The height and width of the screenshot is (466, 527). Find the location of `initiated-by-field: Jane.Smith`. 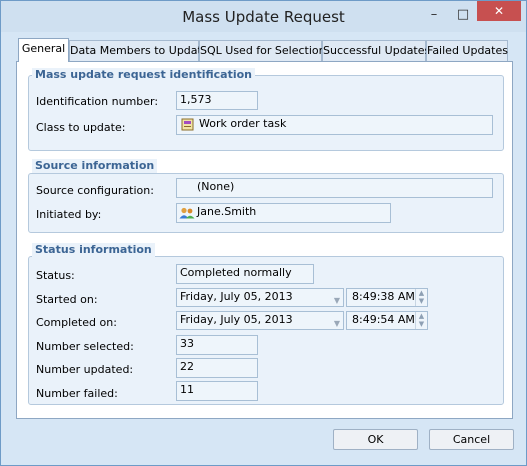

initiated-by-field: Jane.Smith is located at coordinates (283, 213).